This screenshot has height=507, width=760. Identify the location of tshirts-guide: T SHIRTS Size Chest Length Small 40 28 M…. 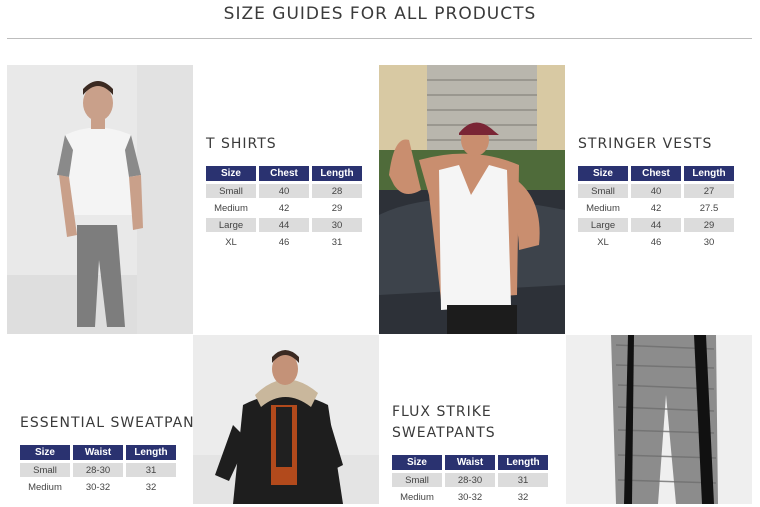
(285, 193).